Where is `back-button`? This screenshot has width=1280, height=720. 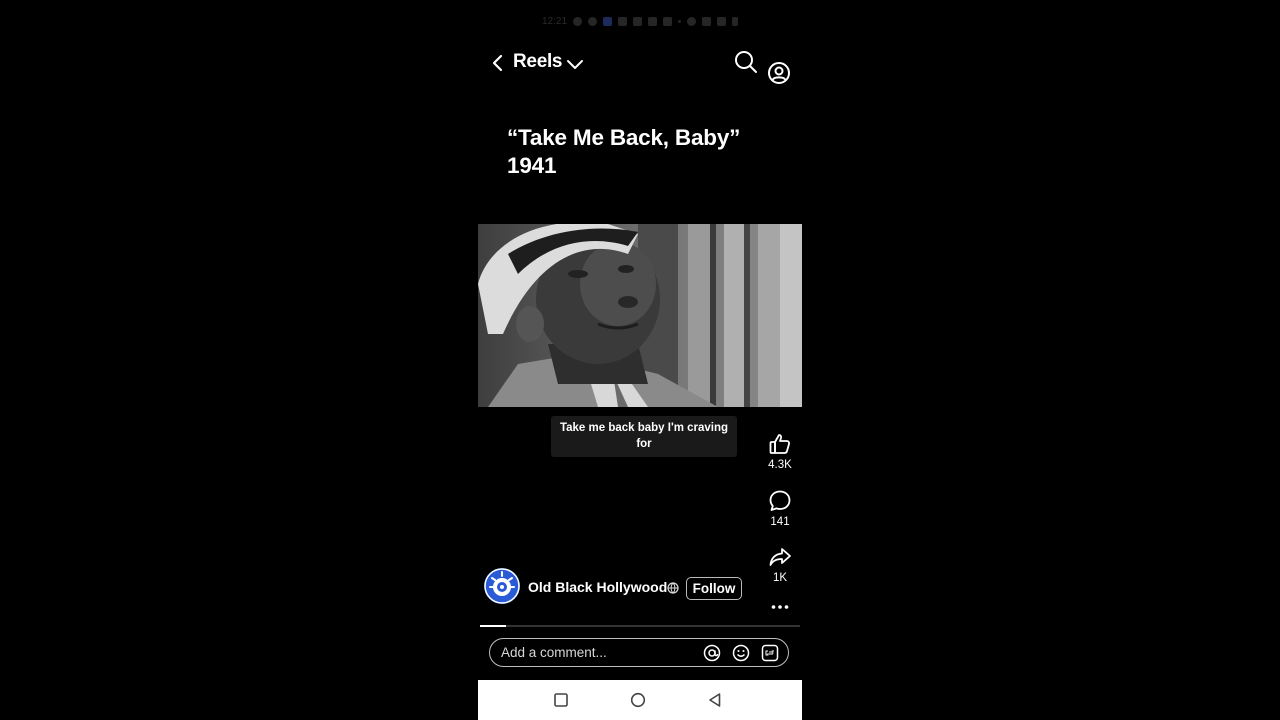 back-button is located at coordinates (499, 63).